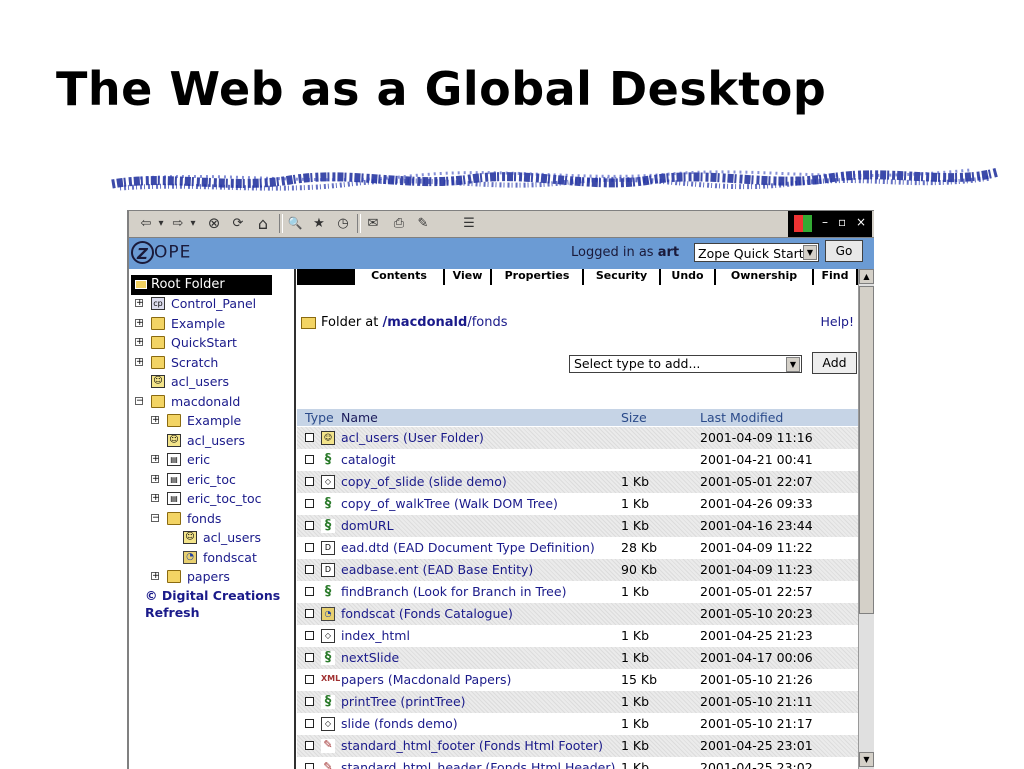  Describe the element at coordinates (836, 277) in the screenshot. I see `tab-find: Find` at that location.